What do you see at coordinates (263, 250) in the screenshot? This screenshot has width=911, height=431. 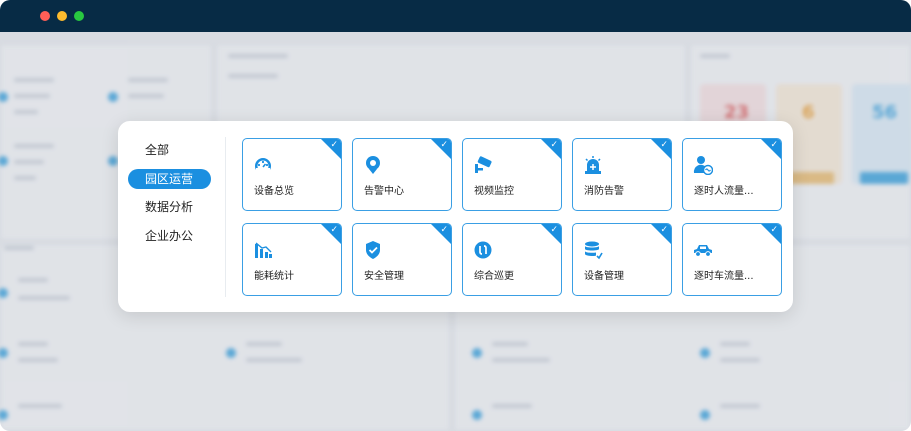 I see `energy-chart-icon` at bounding box center [263, 250].